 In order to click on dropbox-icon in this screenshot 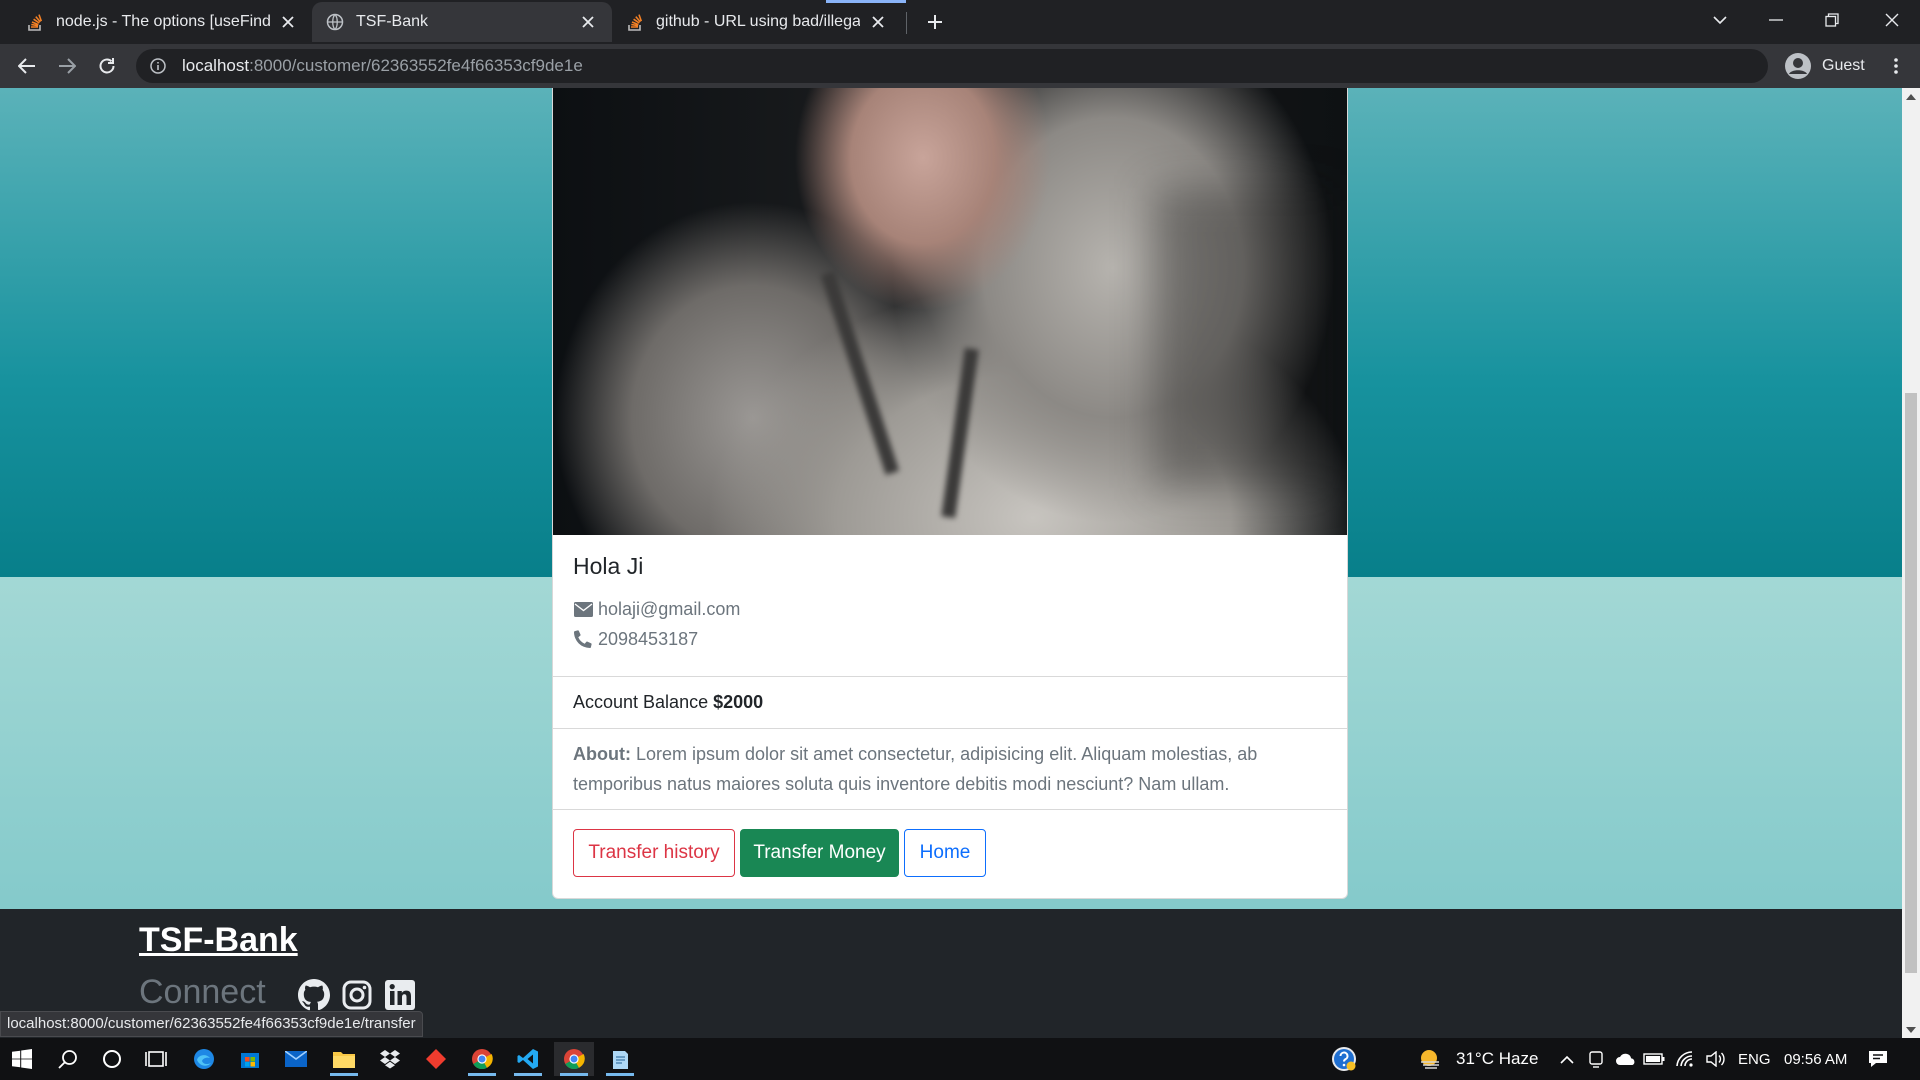, I will do `click(390, 1059)`.